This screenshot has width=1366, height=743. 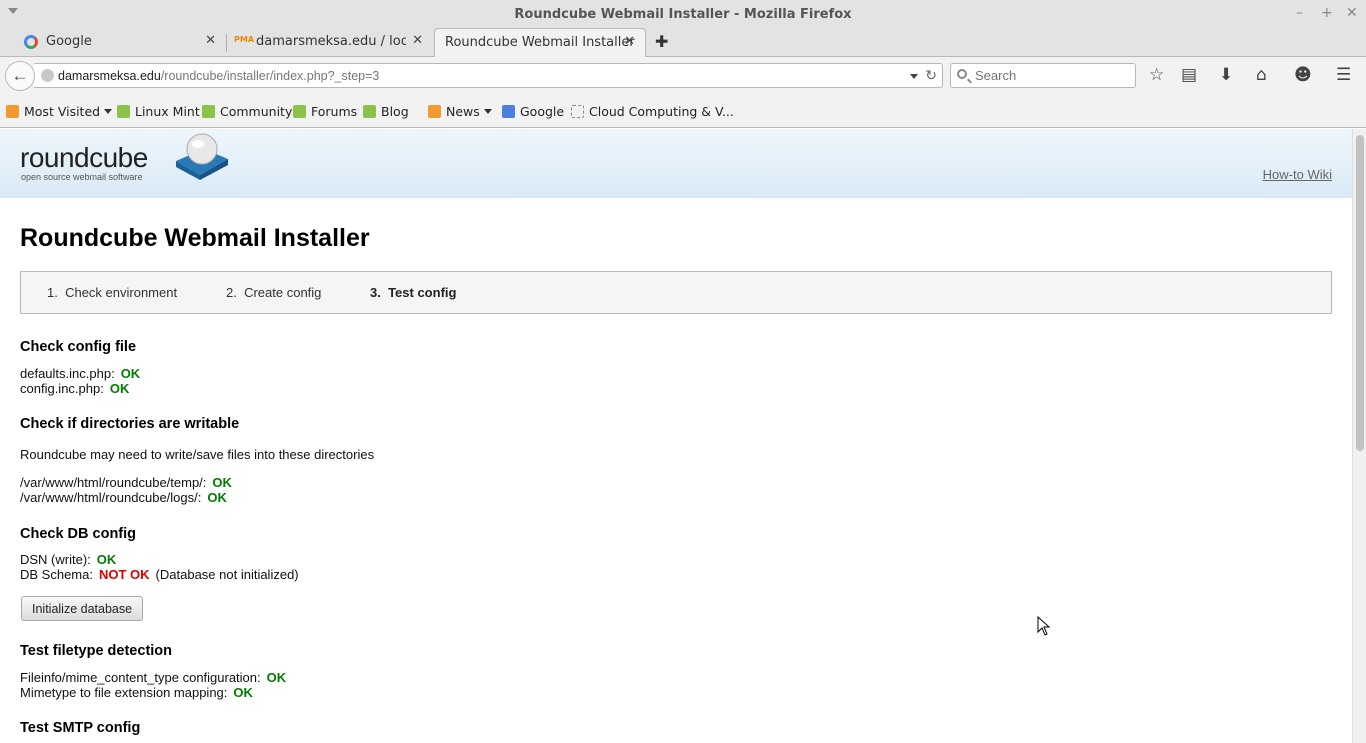 I want to click on globe-icon, so click(x=47, y=75).